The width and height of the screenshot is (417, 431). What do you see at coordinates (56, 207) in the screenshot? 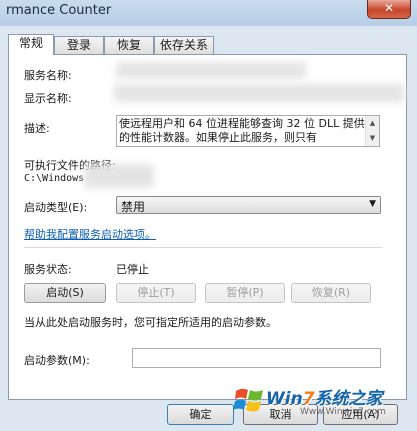
I see `startup-type-label: 启动类型(E):` at bounding box center [56, 207].